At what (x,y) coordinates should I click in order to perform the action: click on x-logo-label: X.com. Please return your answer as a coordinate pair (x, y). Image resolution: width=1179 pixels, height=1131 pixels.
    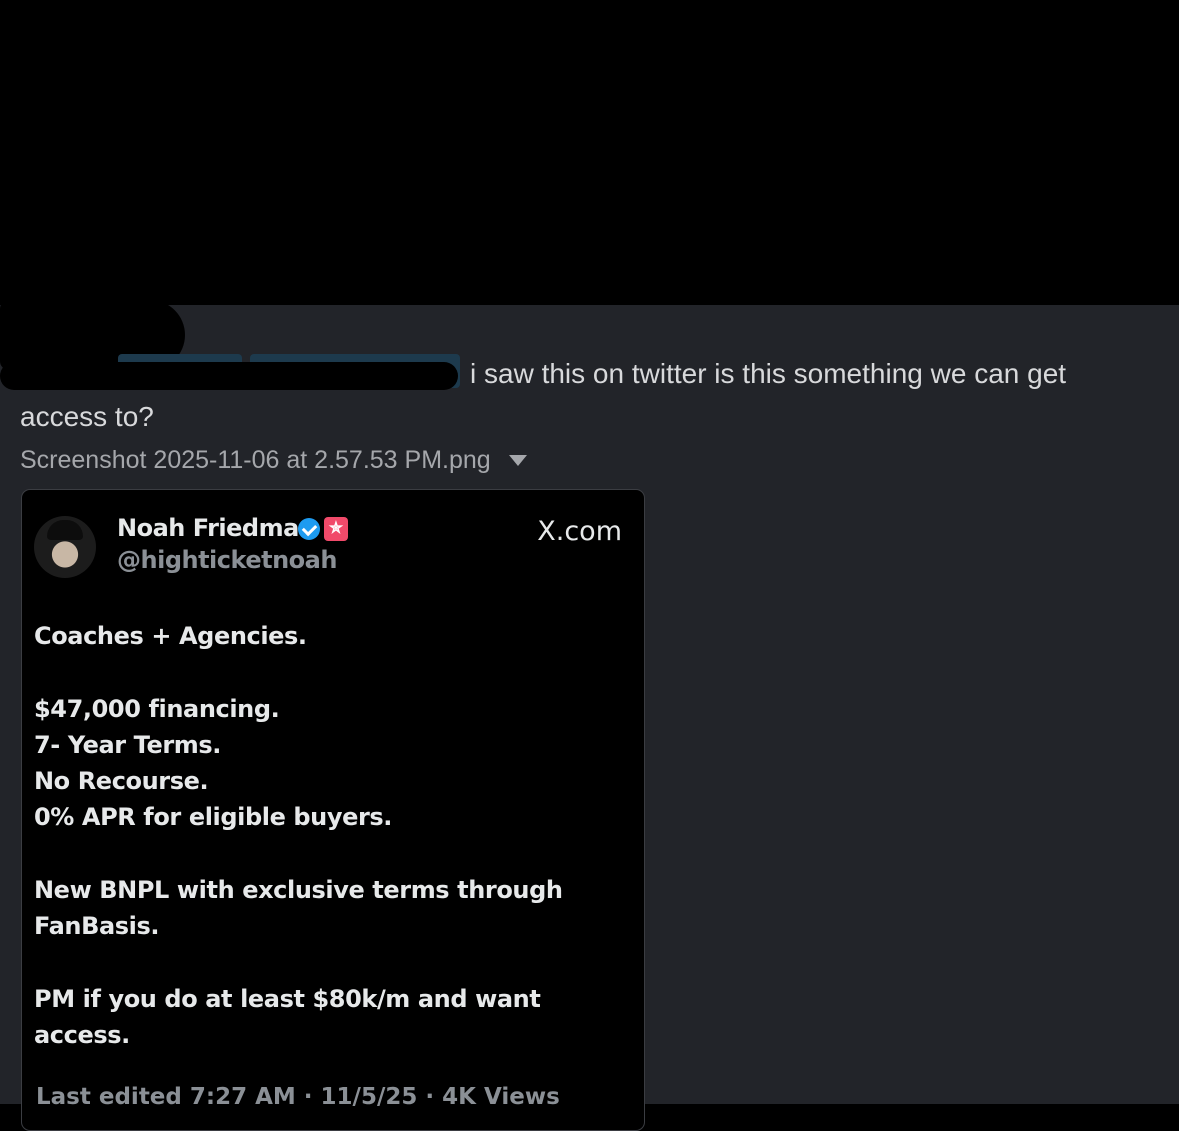
    Looking at the image, I should click on (579, 531).